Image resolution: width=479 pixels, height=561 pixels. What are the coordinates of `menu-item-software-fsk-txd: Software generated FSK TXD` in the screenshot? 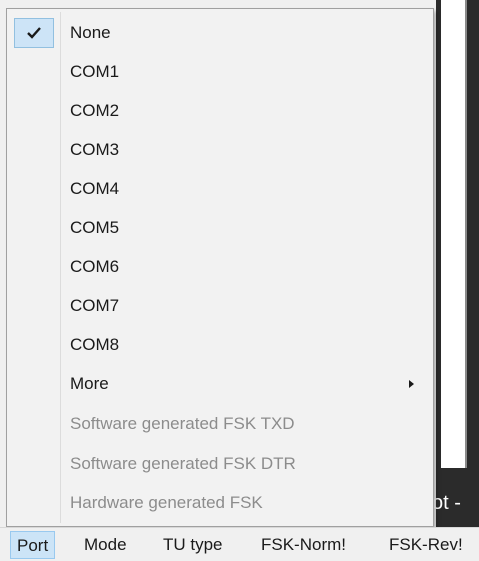 It's located at (220, 424).